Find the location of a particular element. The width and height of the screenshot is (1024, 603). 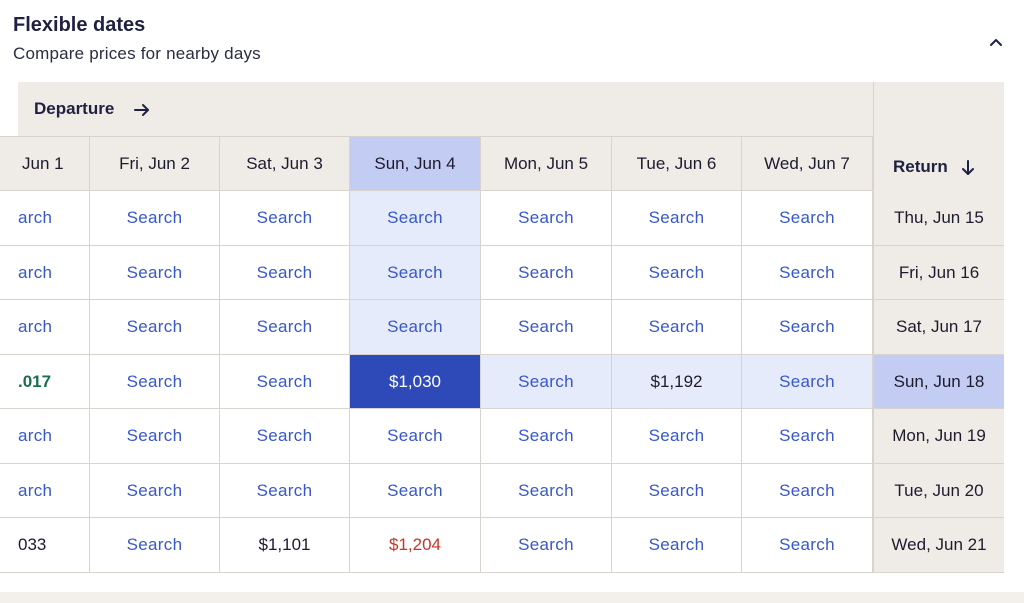

price-cell: $1,101 is located at coordinates (285, 545).